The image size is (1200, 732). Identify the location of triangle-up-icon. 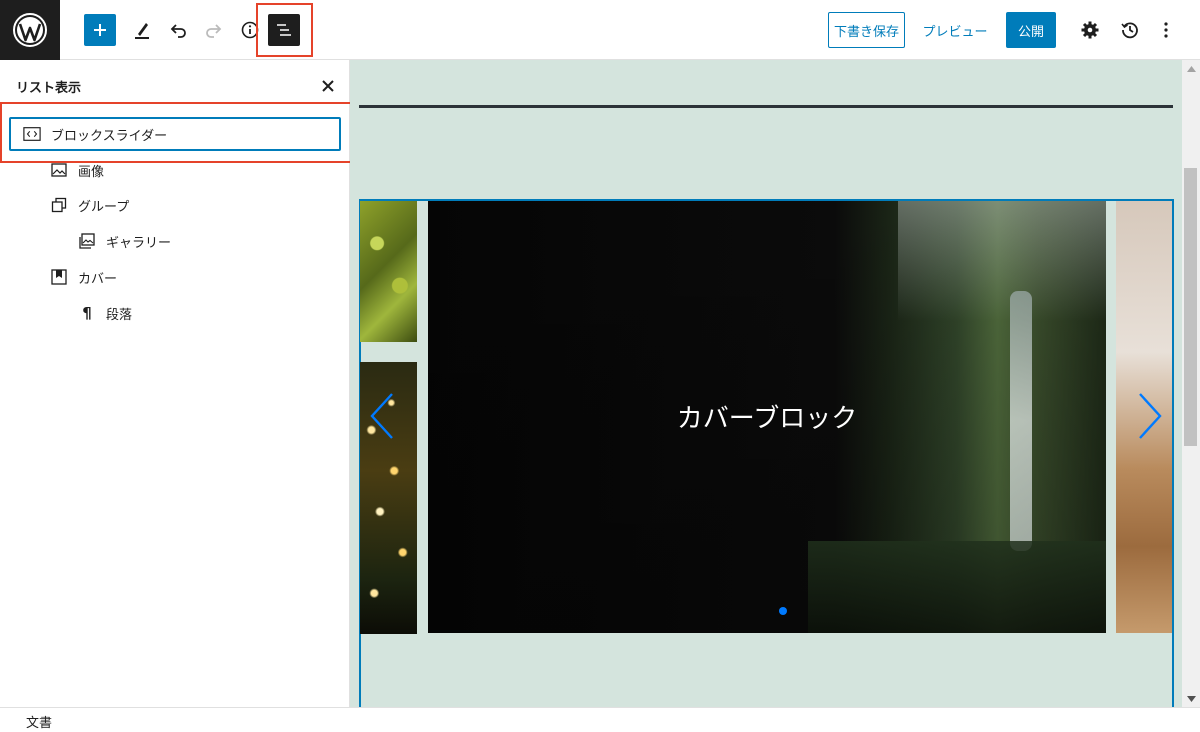
(1191, 68).